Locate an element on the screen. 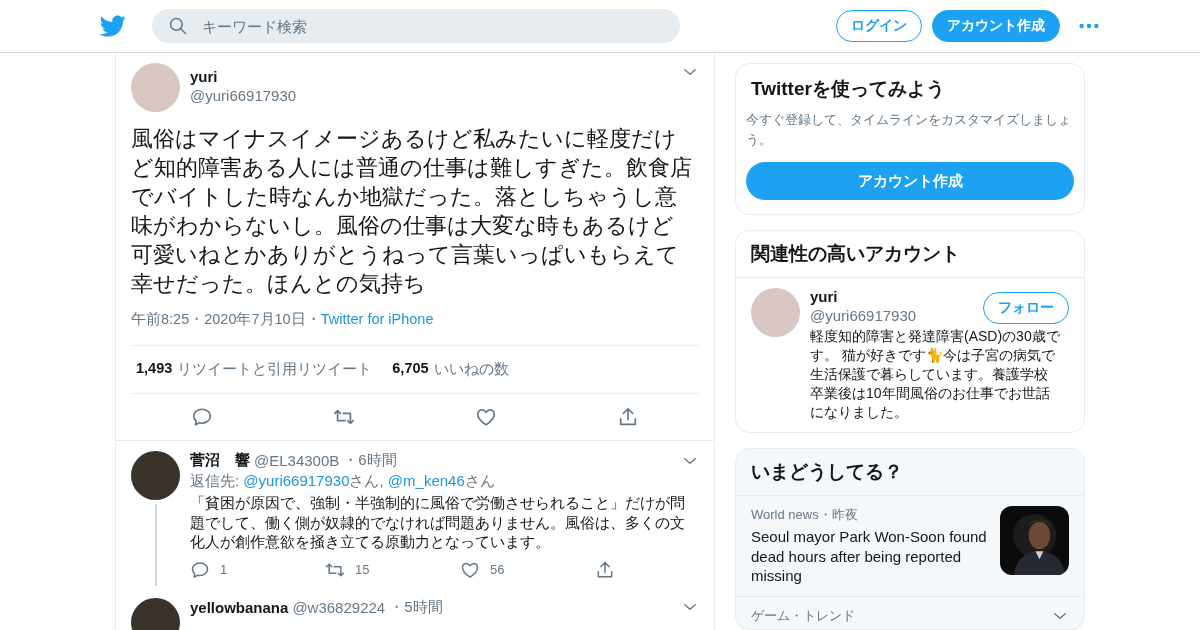  stat-label: いいねの数 is located at coordinates (471, 369).